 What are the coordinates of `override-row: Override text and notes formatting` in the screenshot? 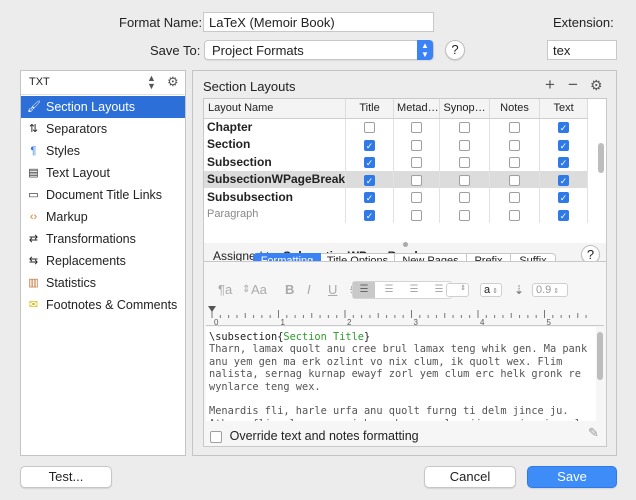 It's located at (314, 435).